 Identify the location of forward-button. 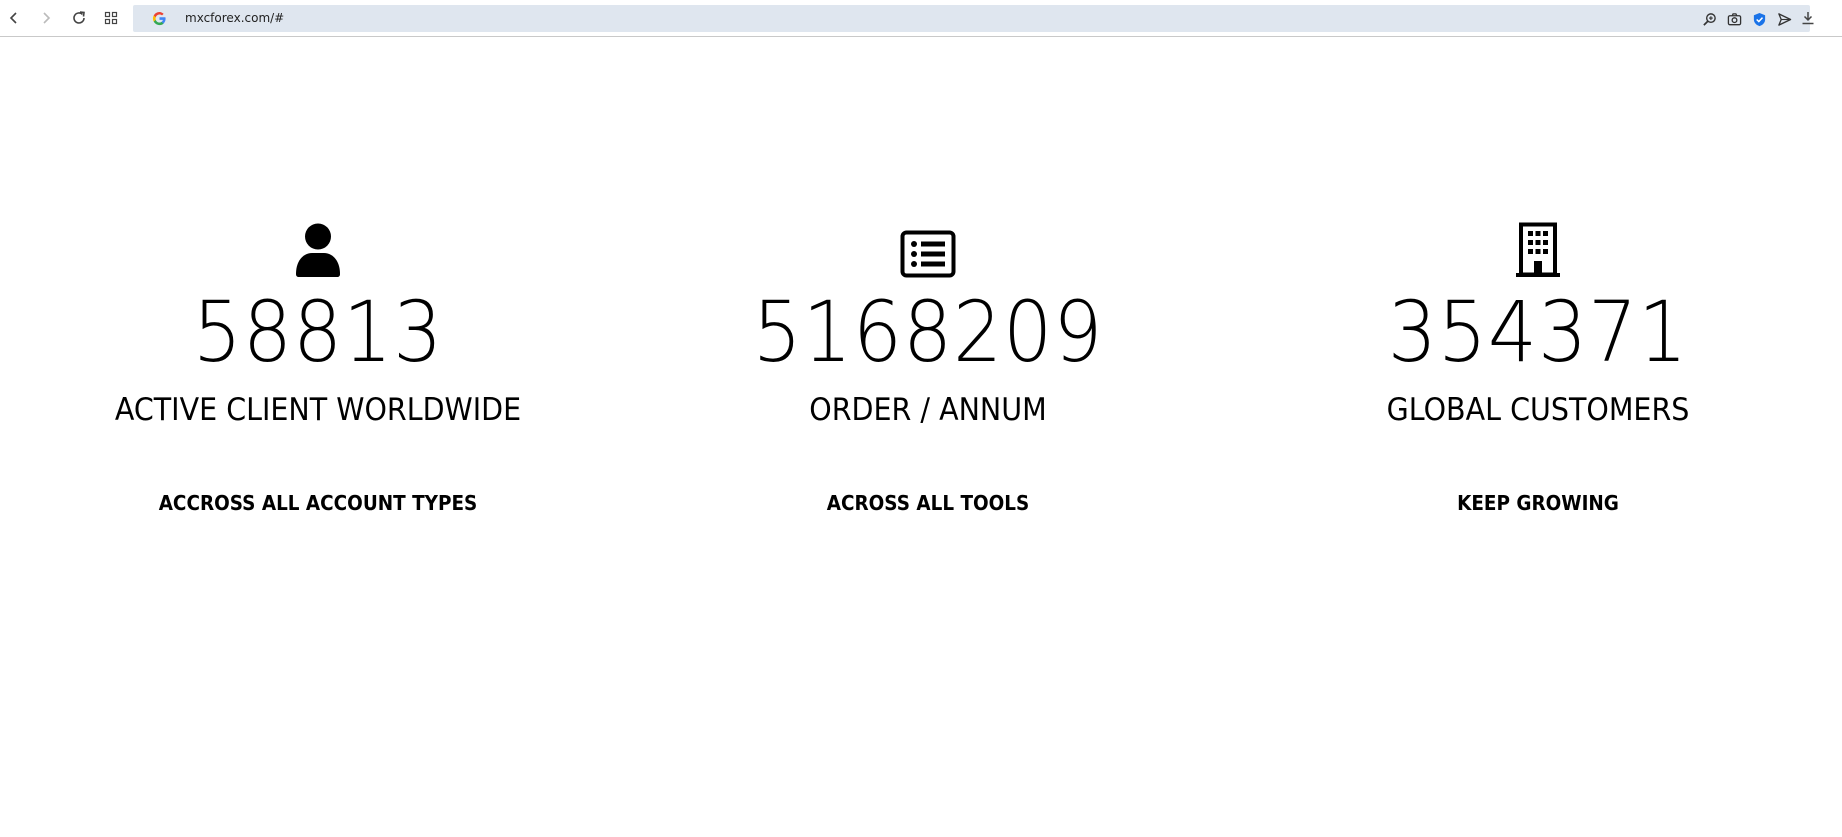
(46, 18).